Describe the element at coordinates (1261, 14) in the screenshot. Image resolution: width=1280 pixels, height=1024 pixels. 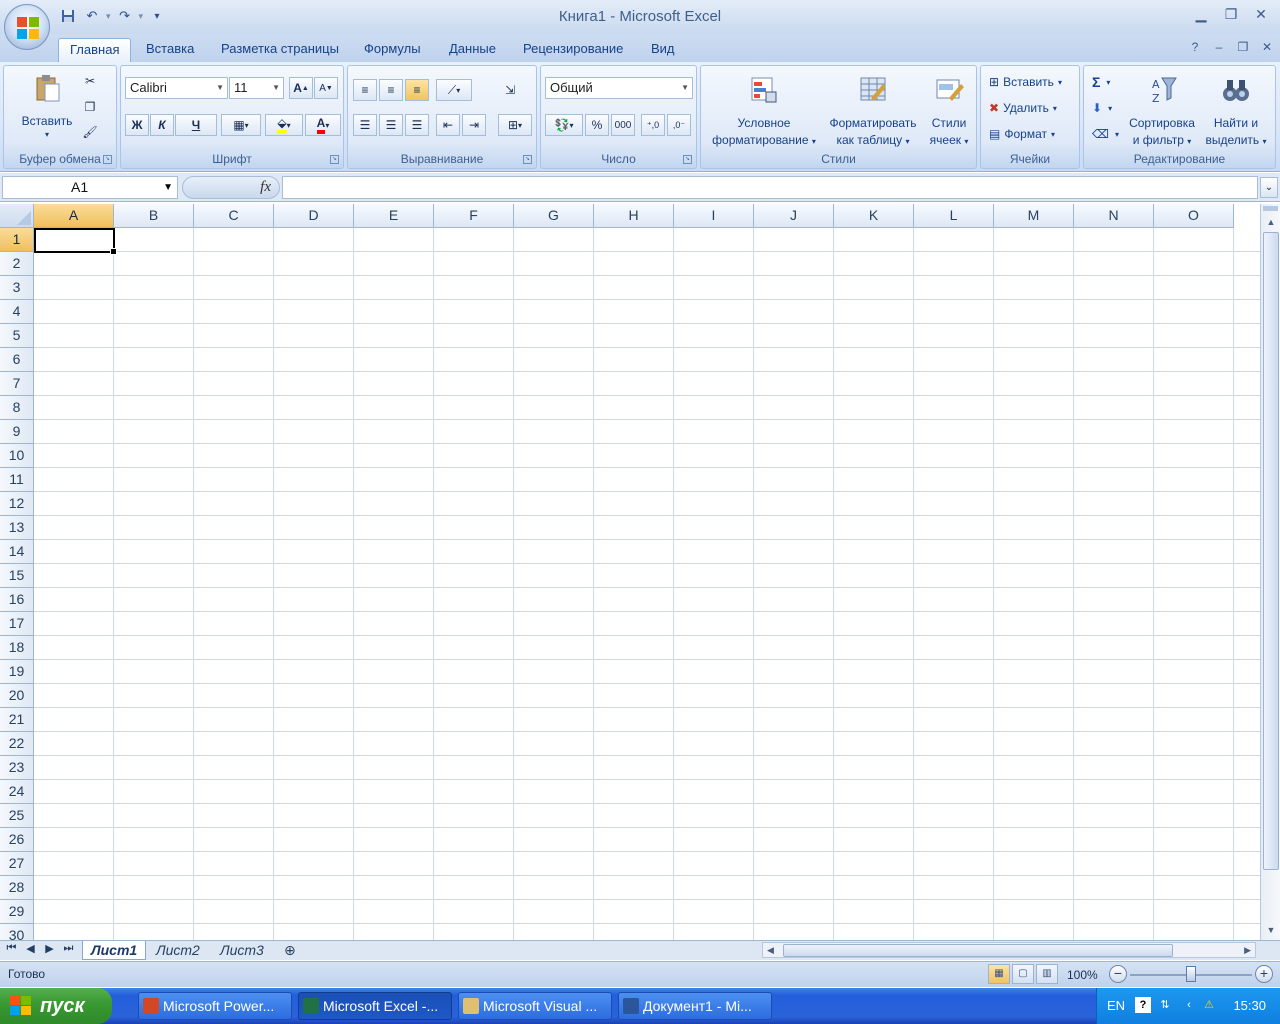
I see `close-icon: ✕` at that location.